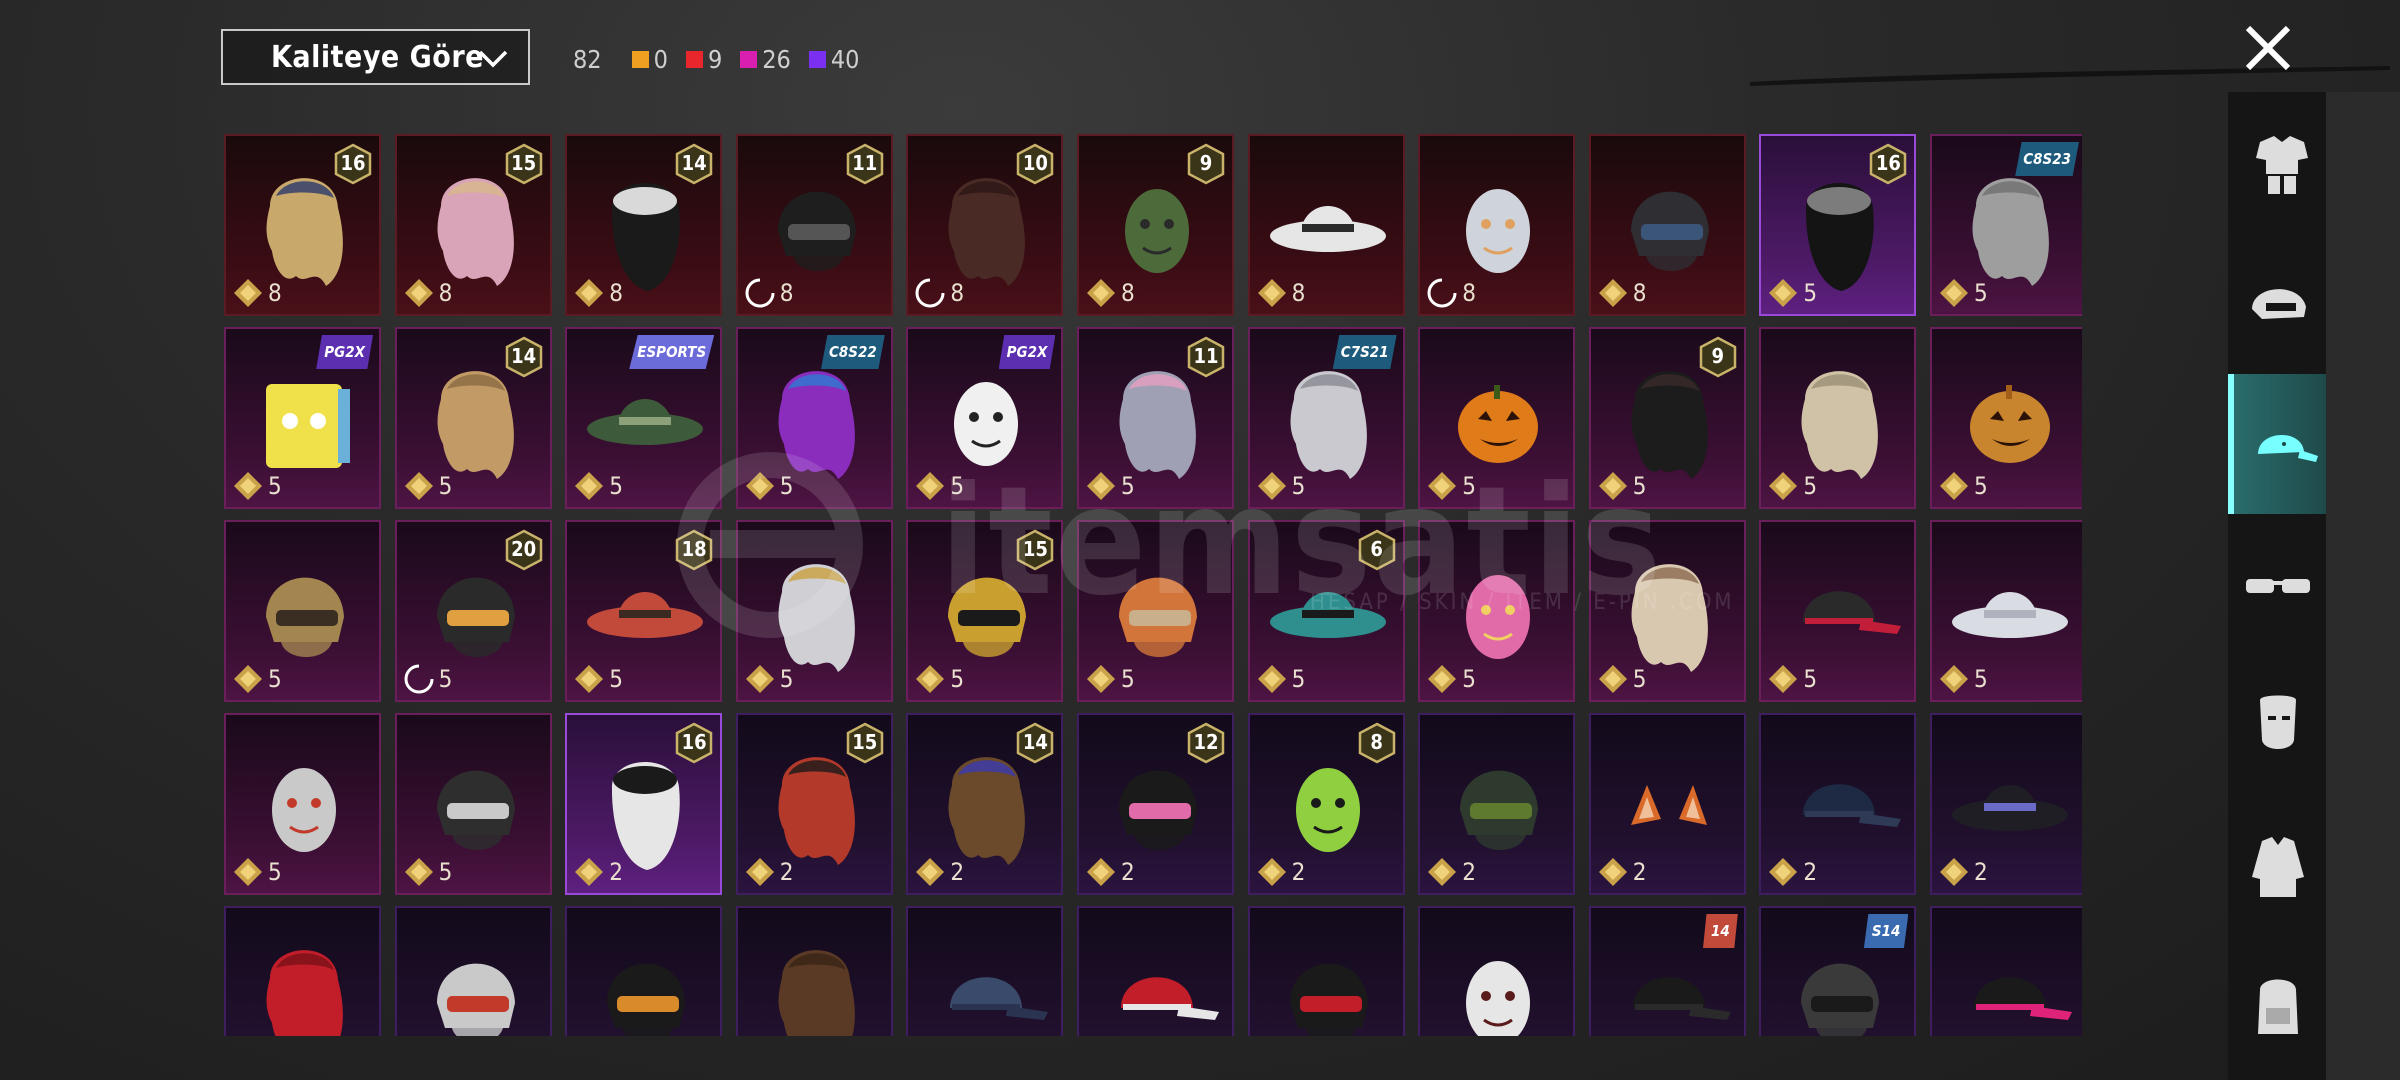 The width and height of the screenshot is (2400, 1080). Describe the element at coordinates (985, 418) in the screenshot. I see `item-panda-head: PG2X 5` at that location.